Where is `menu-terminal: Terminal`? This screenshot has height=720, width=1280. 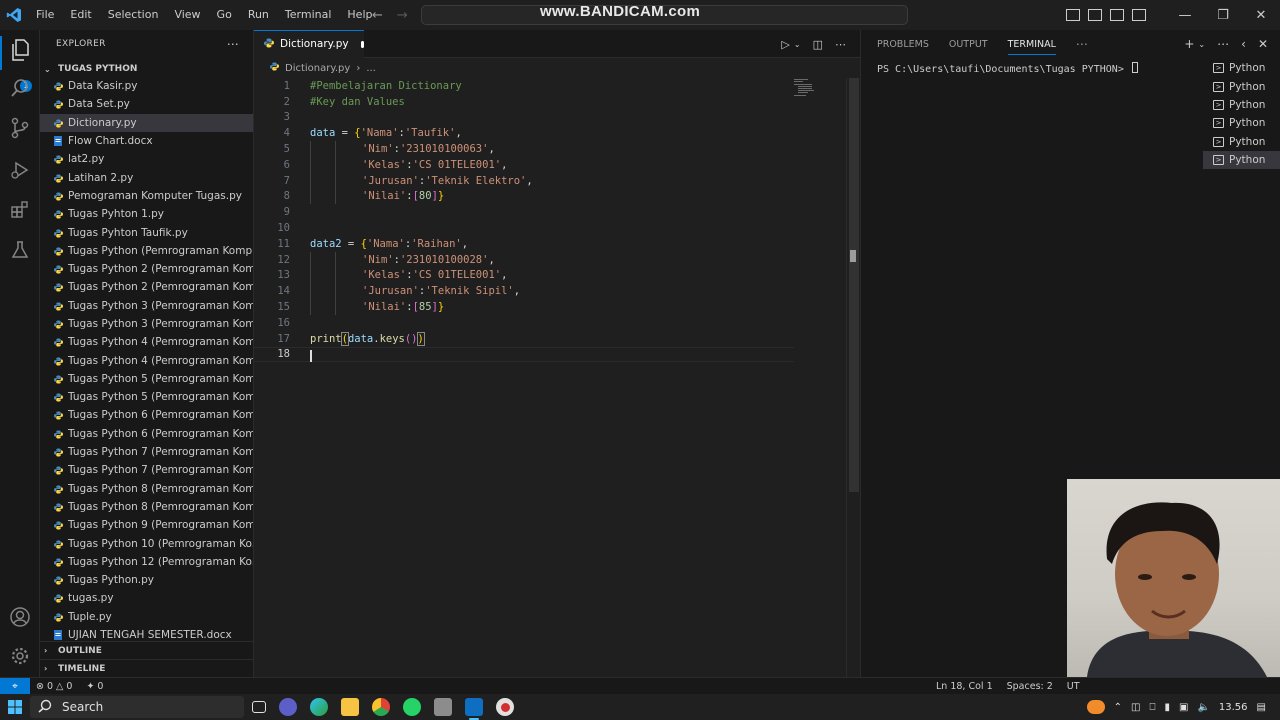 menu-terminal: Terminal is located at coordinates (308, 15).